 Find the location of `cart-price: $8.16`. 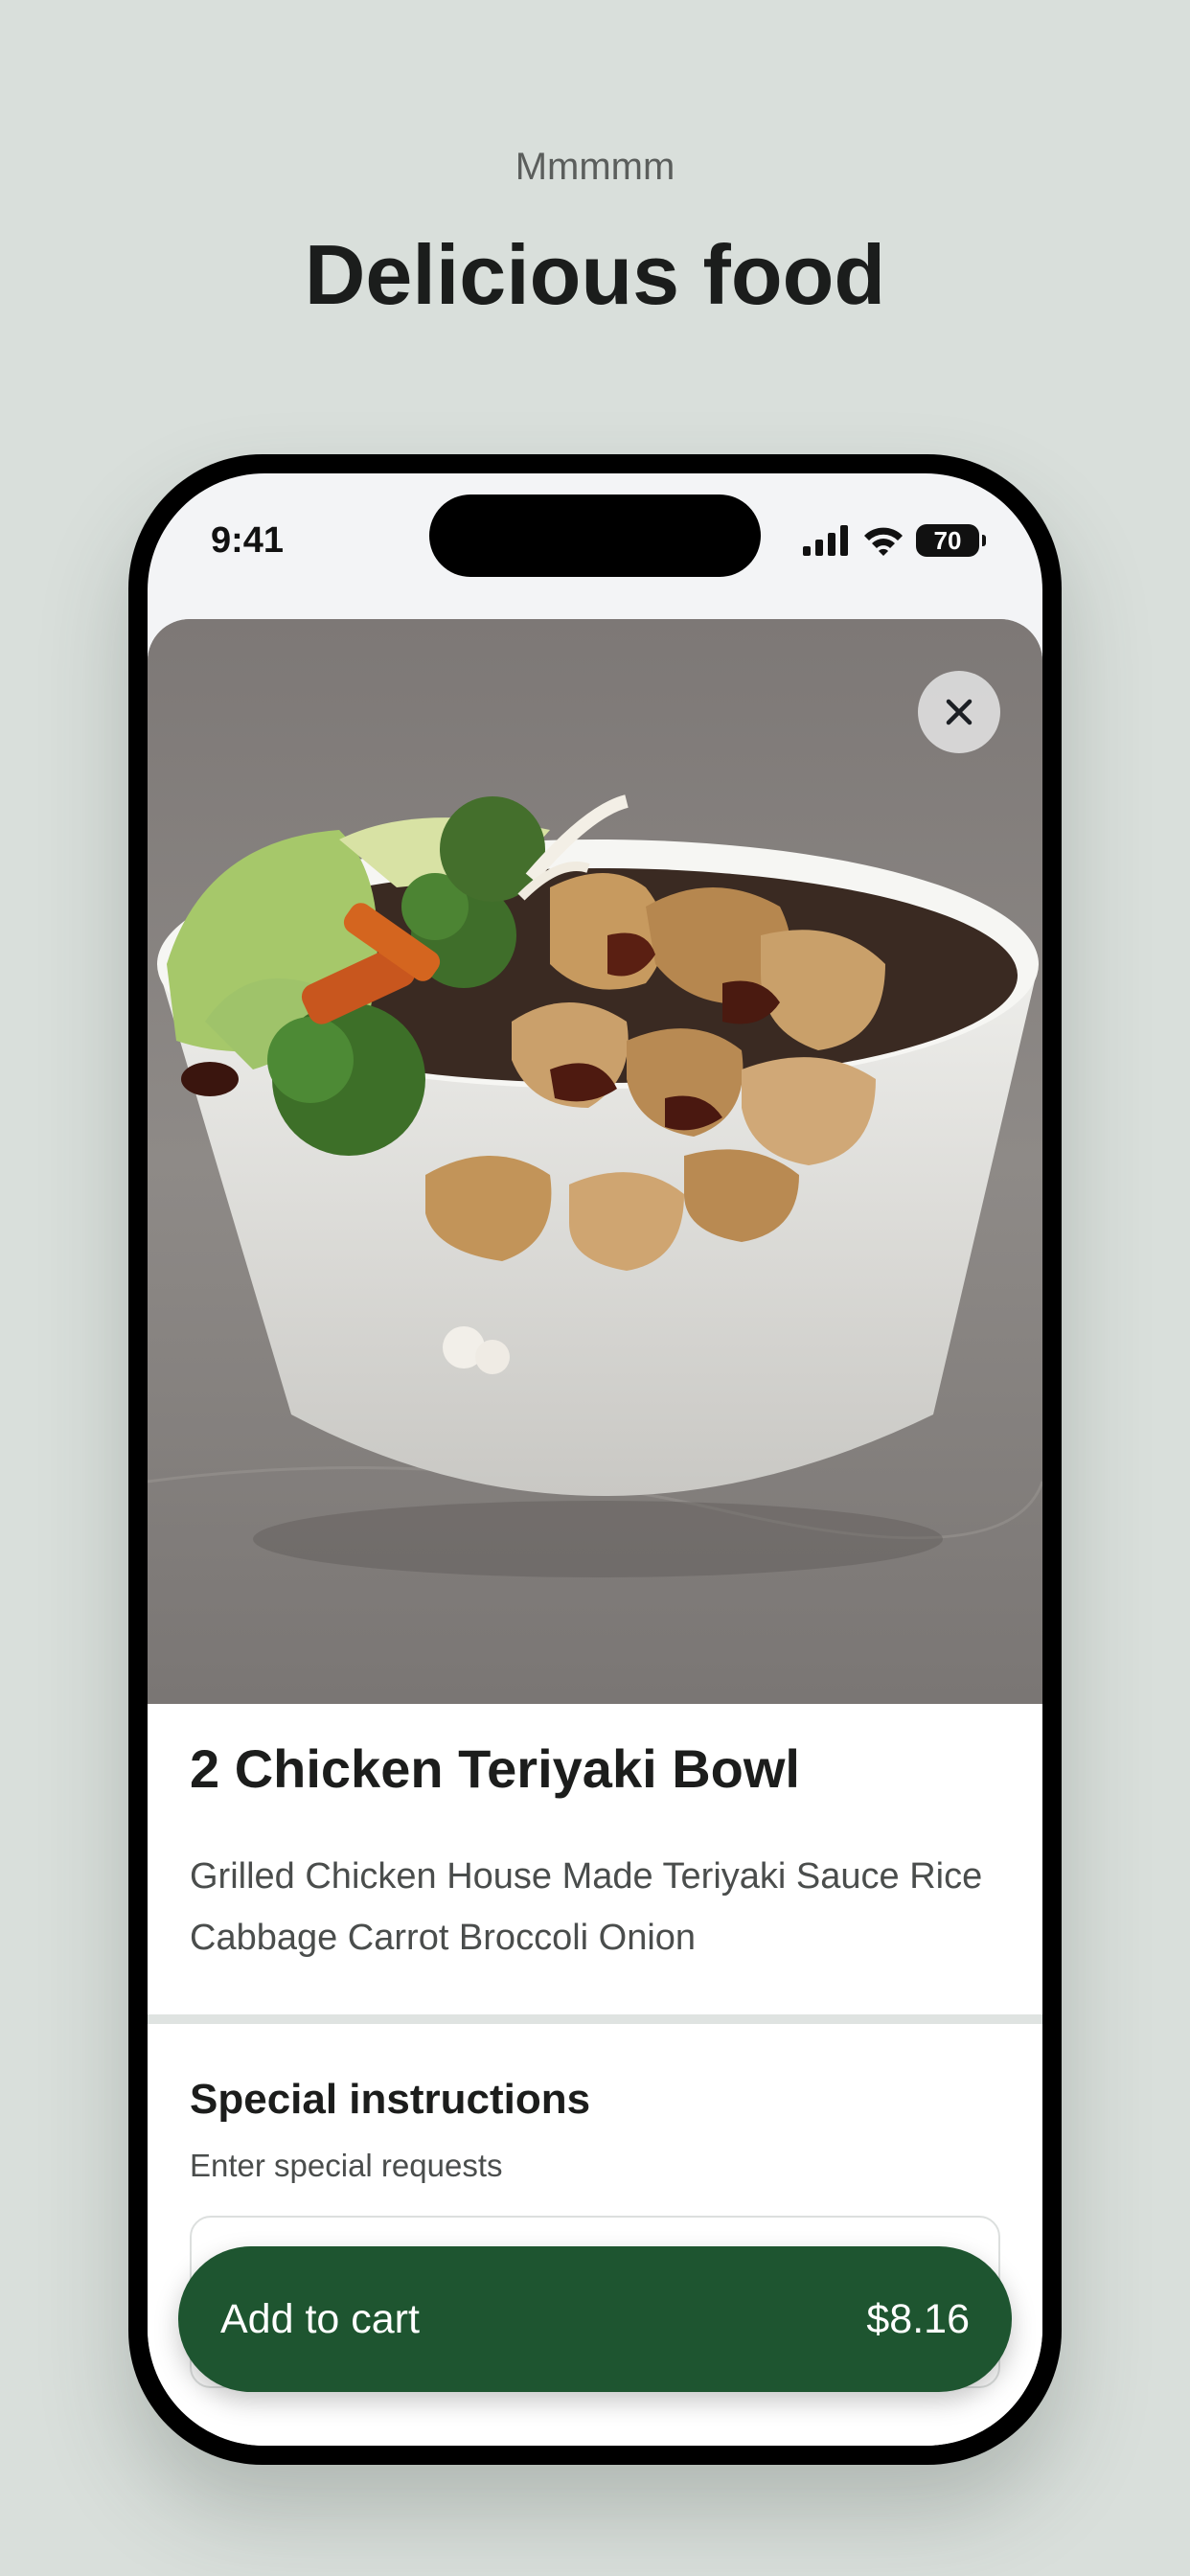

cart-price: $8.16 is located at coordinates (918, 2318).